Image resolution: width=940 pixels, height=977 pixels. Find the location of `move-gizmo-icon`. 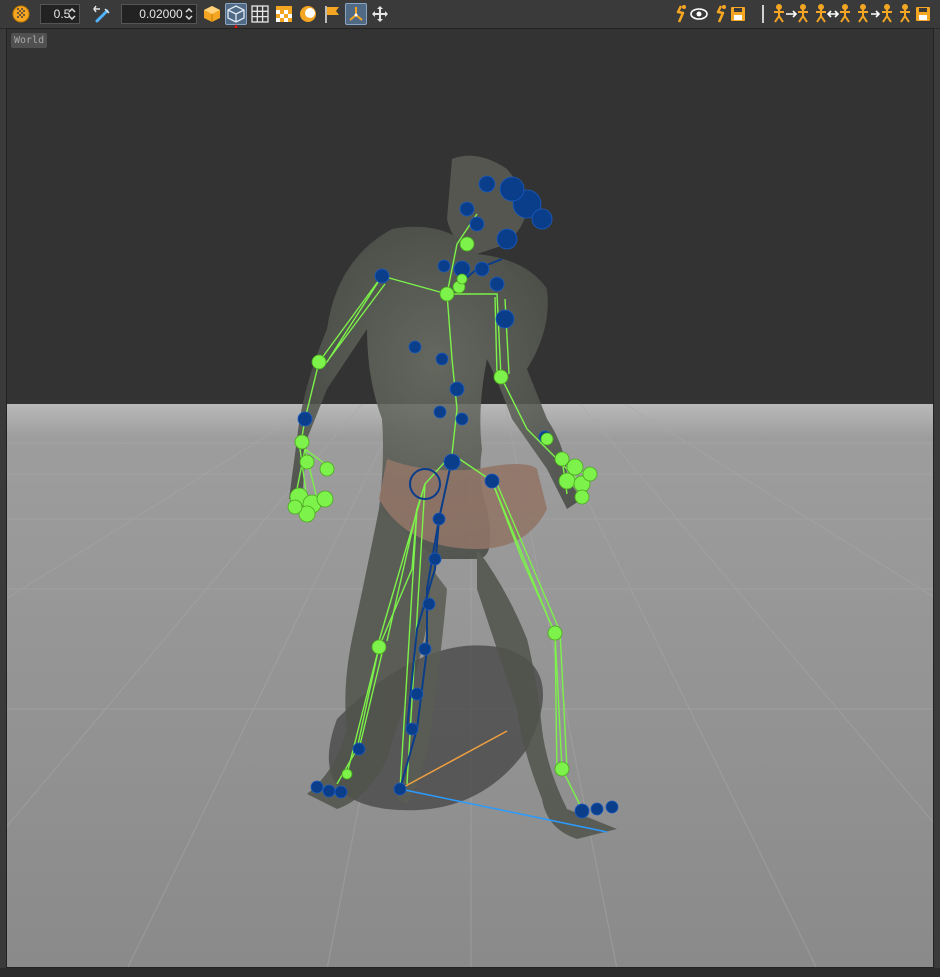

move-gizmo-icon is located at coordinates (380, 14).